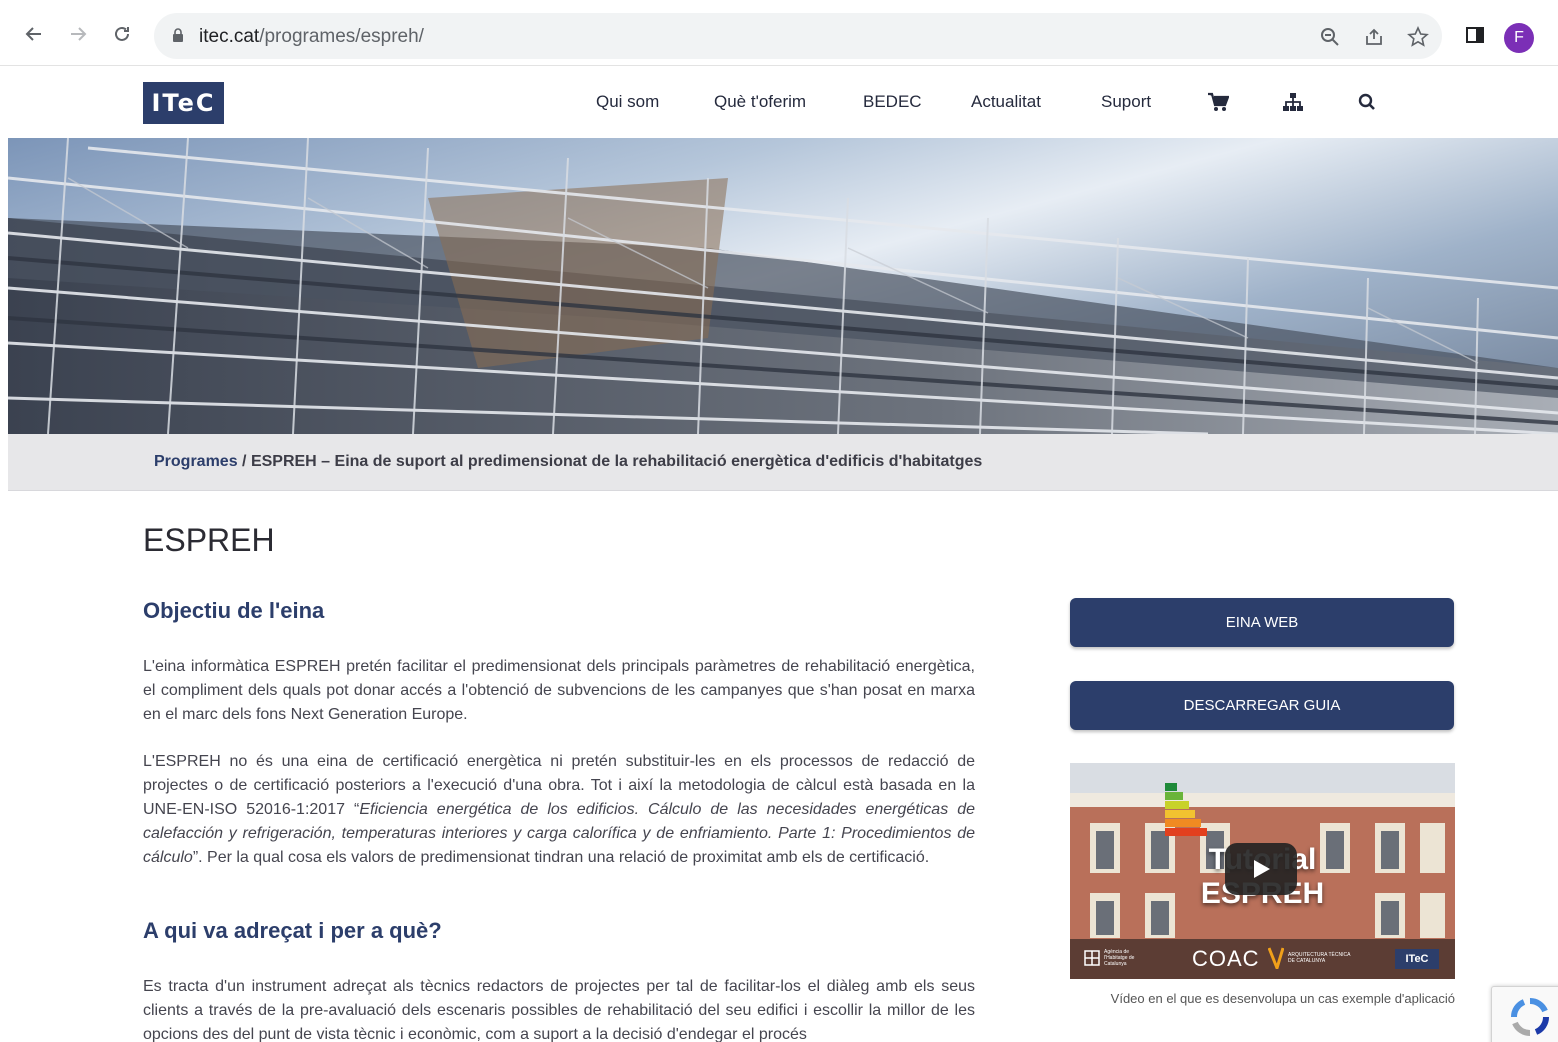 This screenshot has height=1042, width=1558. What do you see at coordinates (234, 610) in the screenshot?
I see `section-heading-objectiu: Objectiu de l'eina` at bounding box center [234, 610].